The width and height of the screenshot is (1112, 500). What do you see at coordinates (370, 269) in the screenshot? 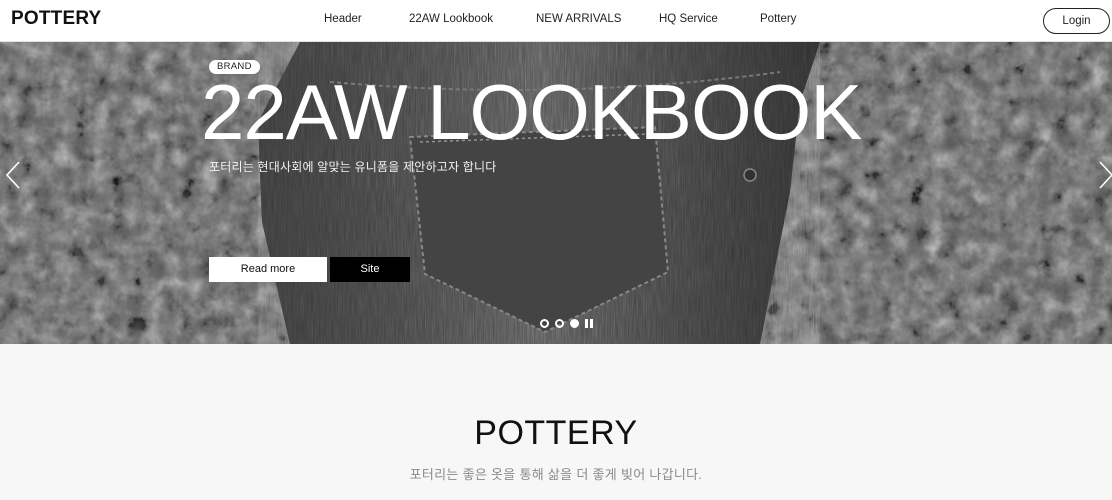
I see `site-button: Site` at bounding box center [370, 269].